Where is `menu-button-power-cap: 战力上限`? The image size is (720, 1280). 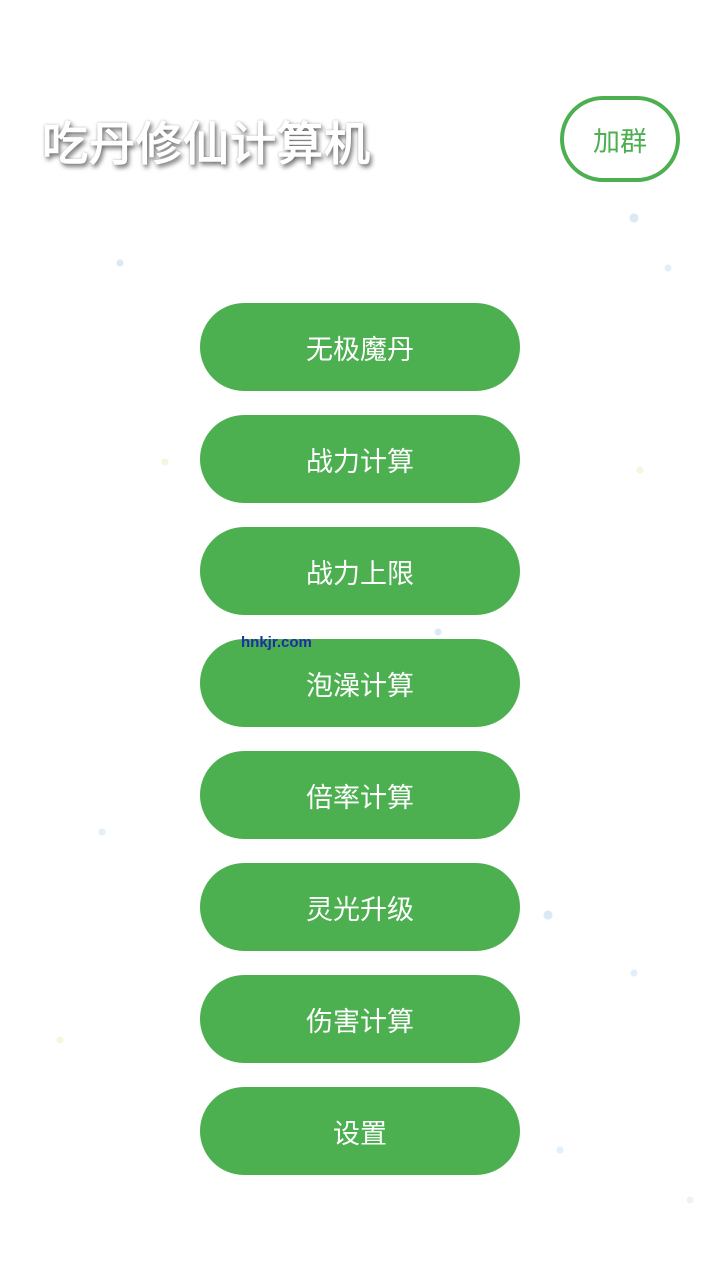 menu-button-power-cap: 战力上限 is located at coordinates (360, 571).